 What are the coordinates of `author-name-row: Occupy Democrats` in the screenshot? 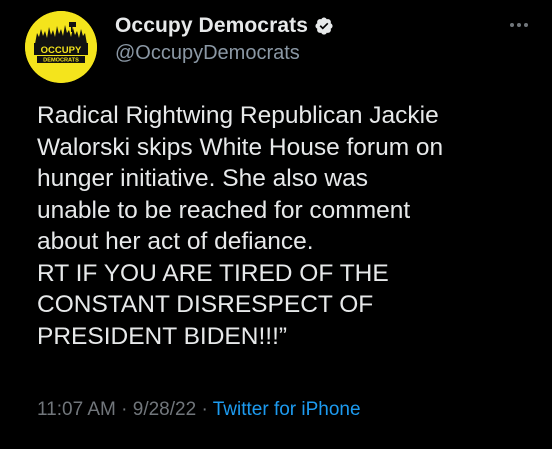 It's located at (224, 26).